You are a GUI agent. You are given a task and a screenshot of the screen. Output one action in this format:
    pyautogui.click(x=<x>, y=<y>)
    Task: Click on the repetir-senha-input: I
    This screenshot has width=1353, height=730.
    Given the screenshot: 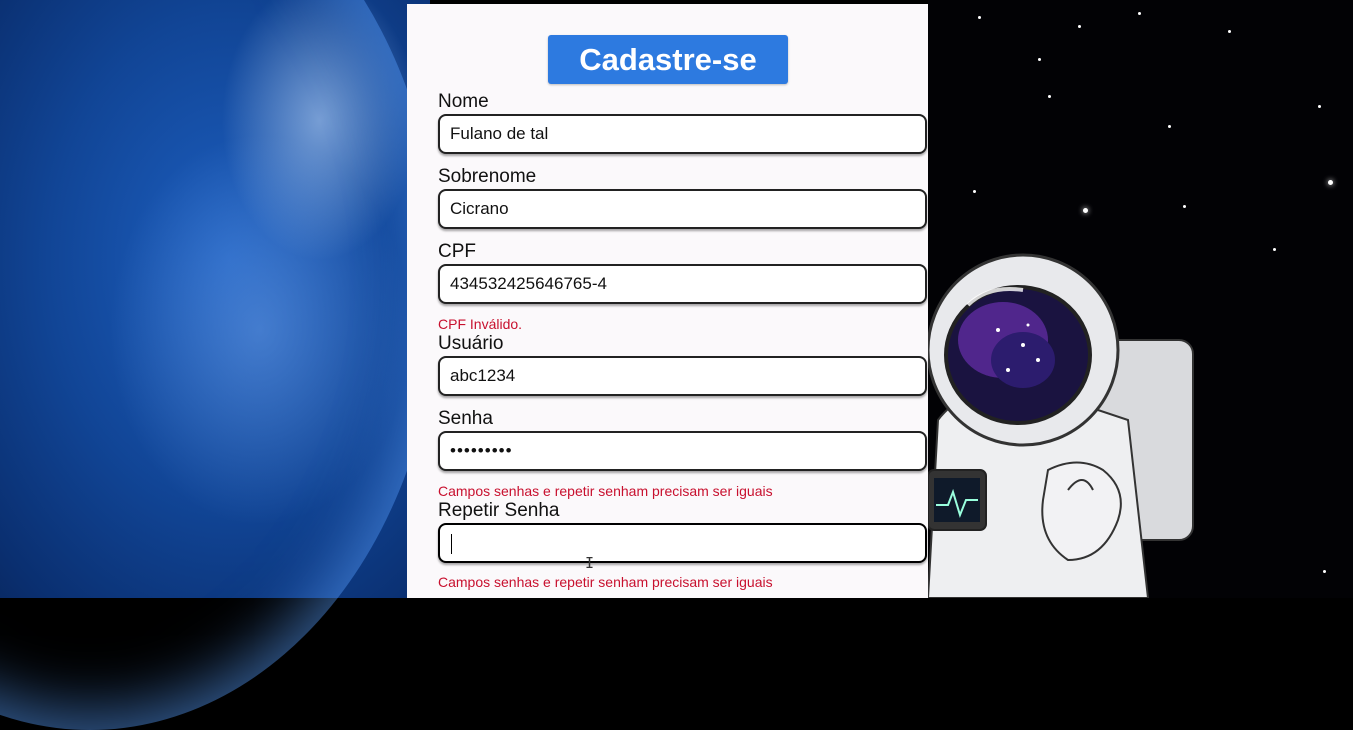 What is the action you would take?
    pyautogui.click(x=682, y=547)
    